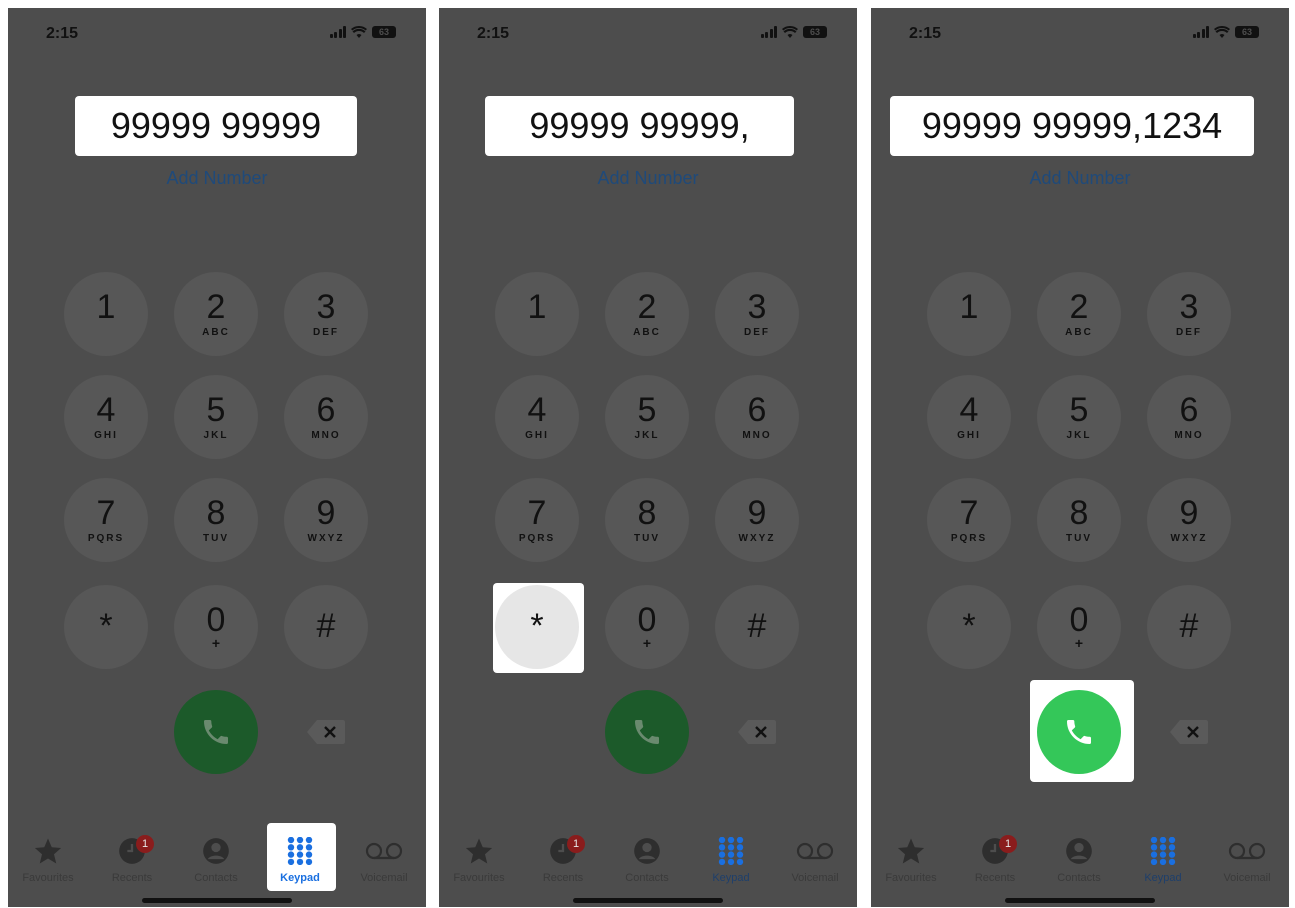 This screenshot has width=1295, height=908. Describe the element at coordinates (647, 538) in the screenshot. I see `key-letters: TUV` at that location.